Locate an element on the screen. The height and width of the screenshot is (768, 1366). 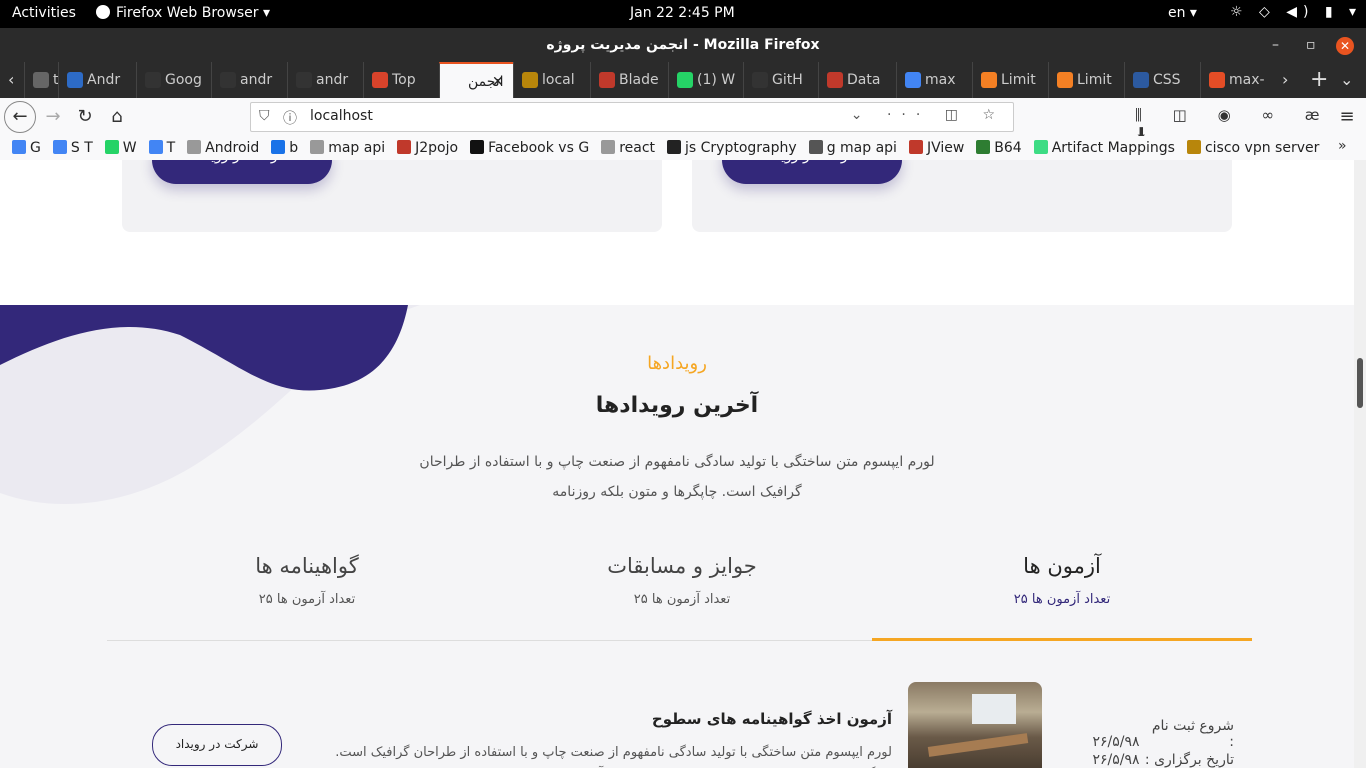
bookmark-item: b is located at coordinates (284, 148).